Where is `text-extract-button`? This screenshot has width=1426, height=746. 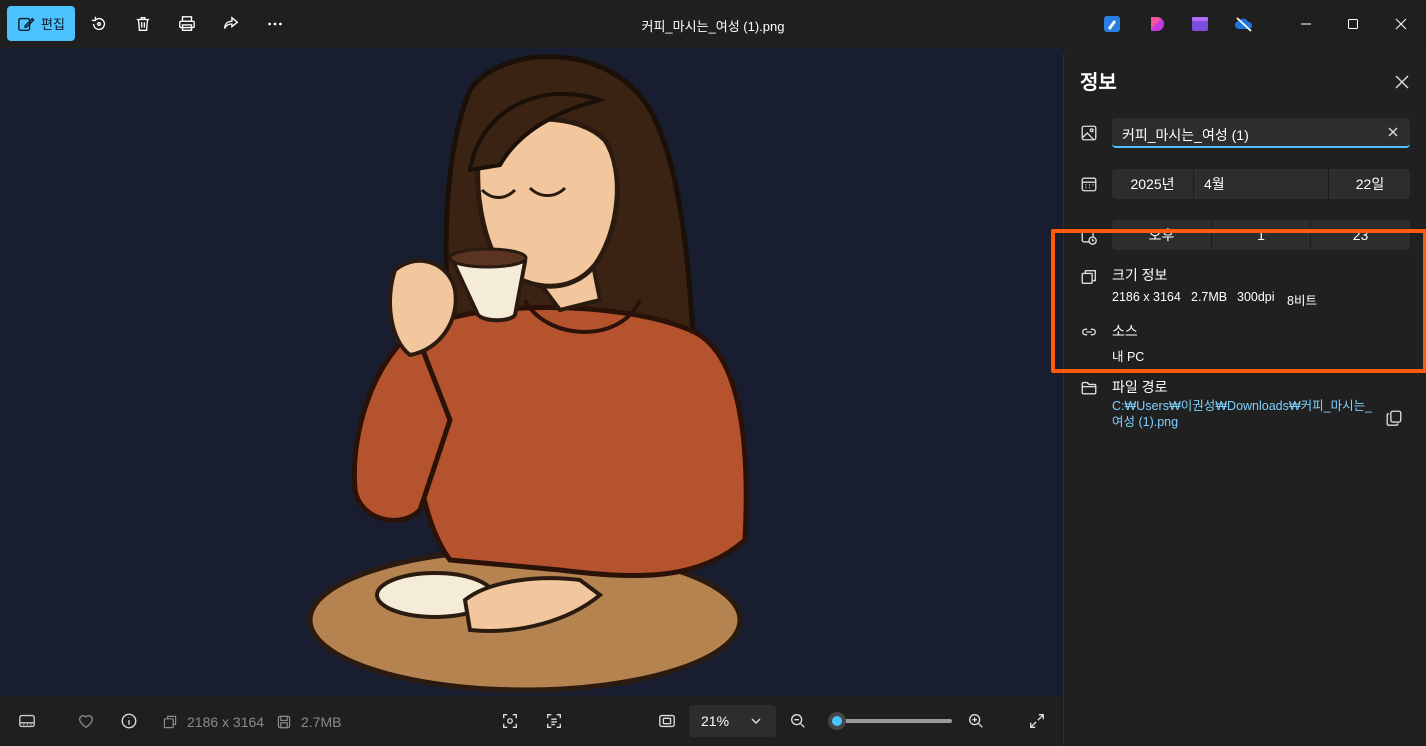 text-extract-button is located at coordinates (554, 721).